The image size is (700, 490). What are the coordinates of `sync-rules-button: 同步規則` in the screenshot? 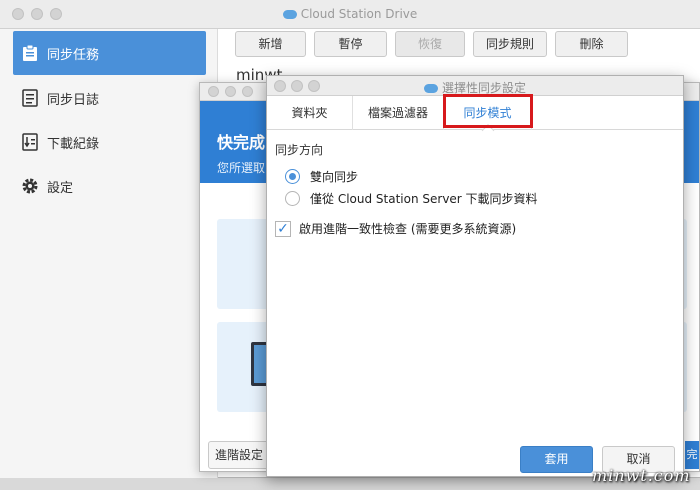 It's located at (510, 44).